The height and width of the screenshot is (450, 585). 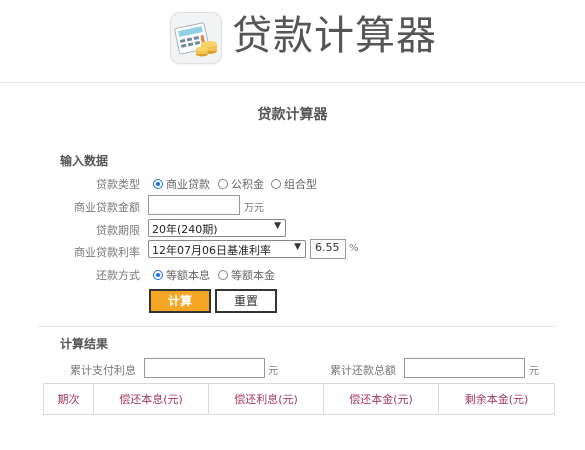 What do you see at coordinates (266, 399) in the screenshot?
I see `col-header-interest: 偿还利息(元)` at bounding box center [266, 399].